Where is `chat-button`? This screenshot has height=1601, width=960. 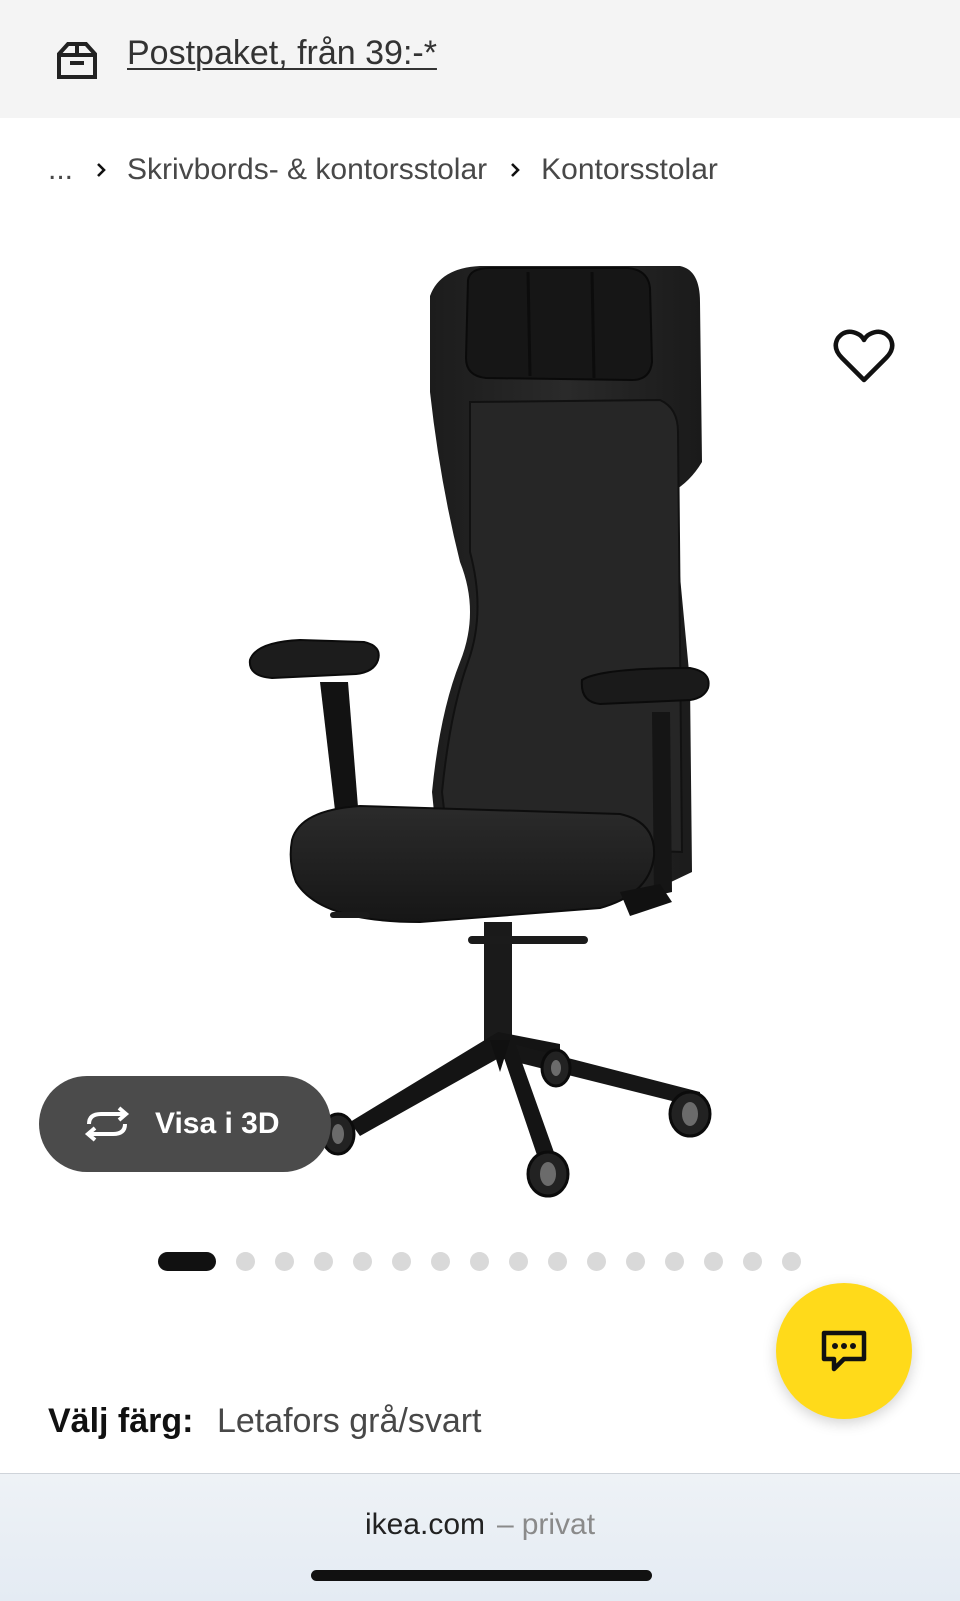 chat-button is located at coordinates (844, 1351).